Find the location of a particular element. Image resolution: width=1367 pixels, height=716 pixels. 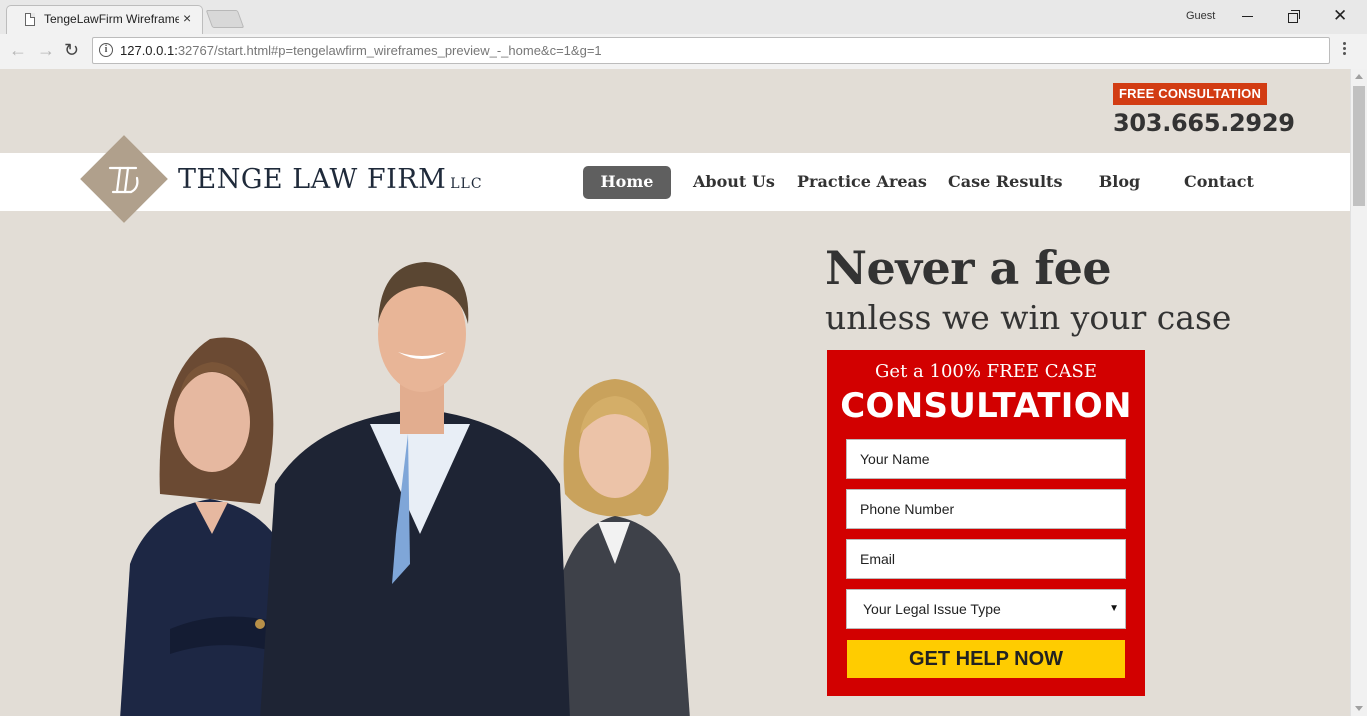

scrollbar is located at coordinates (1358, 392).